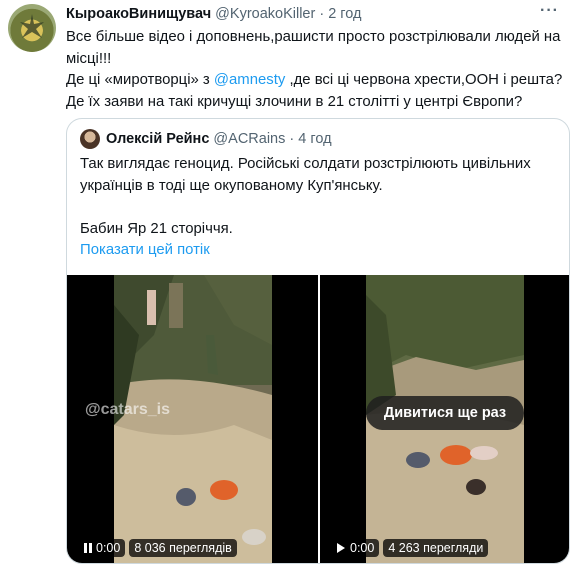 This screenshot has height=566, width=577. I want to click on replay-button: Дивитися ще раз, so click(445, 413).